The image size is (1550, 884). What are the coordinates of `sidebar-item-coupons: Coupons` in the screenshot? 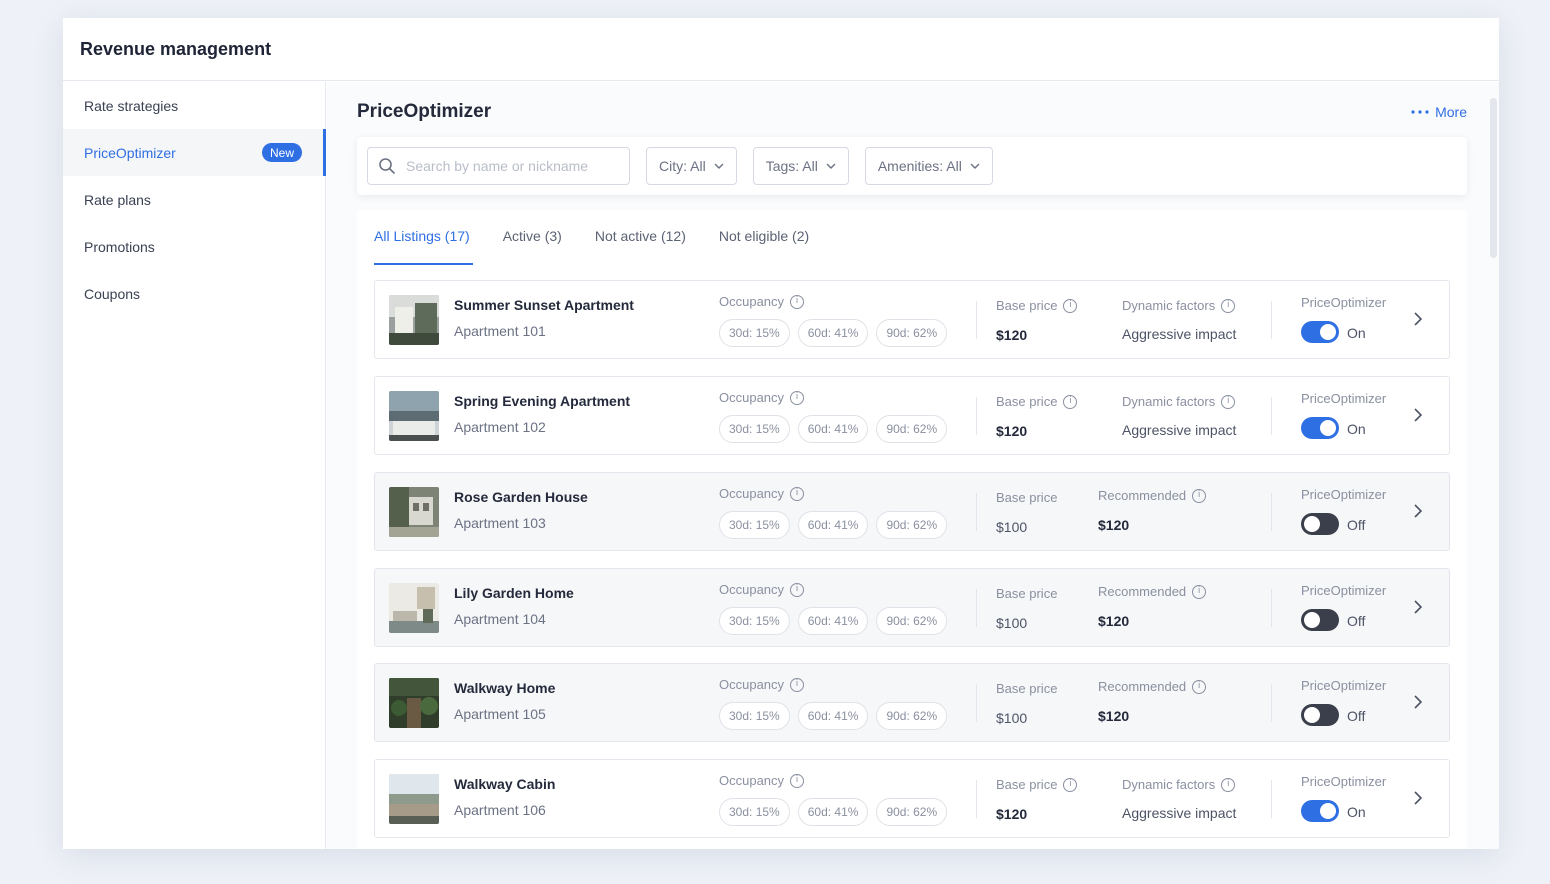 It's located at (194, 293).